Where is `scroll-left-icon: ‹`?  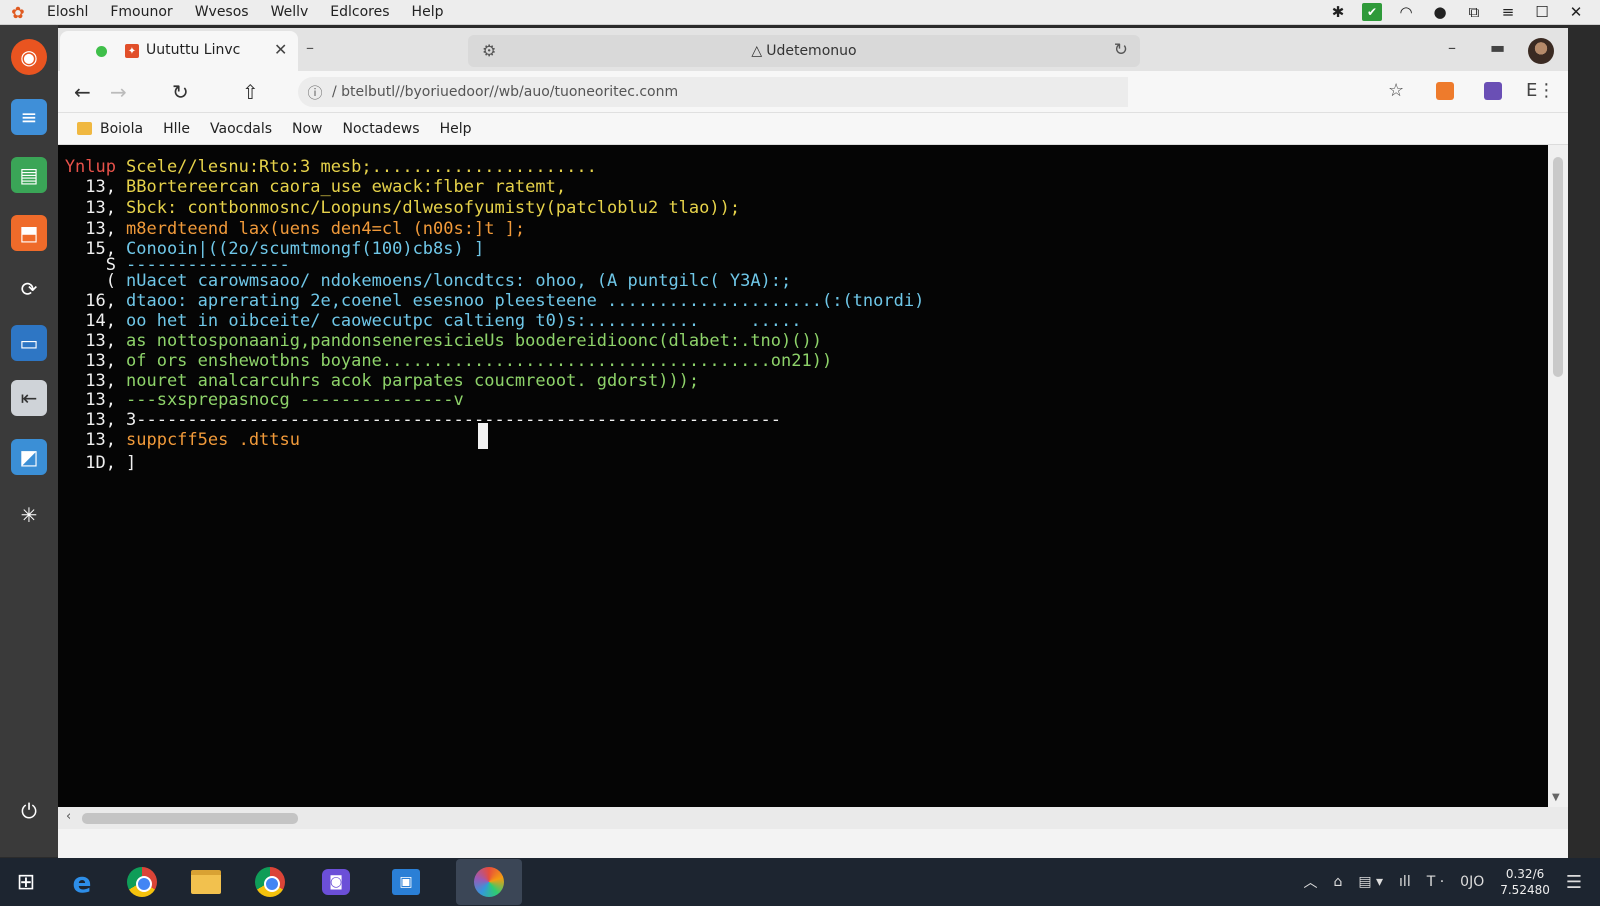
scroll-left-icon: ‹ is located at coordinates (68, 816).